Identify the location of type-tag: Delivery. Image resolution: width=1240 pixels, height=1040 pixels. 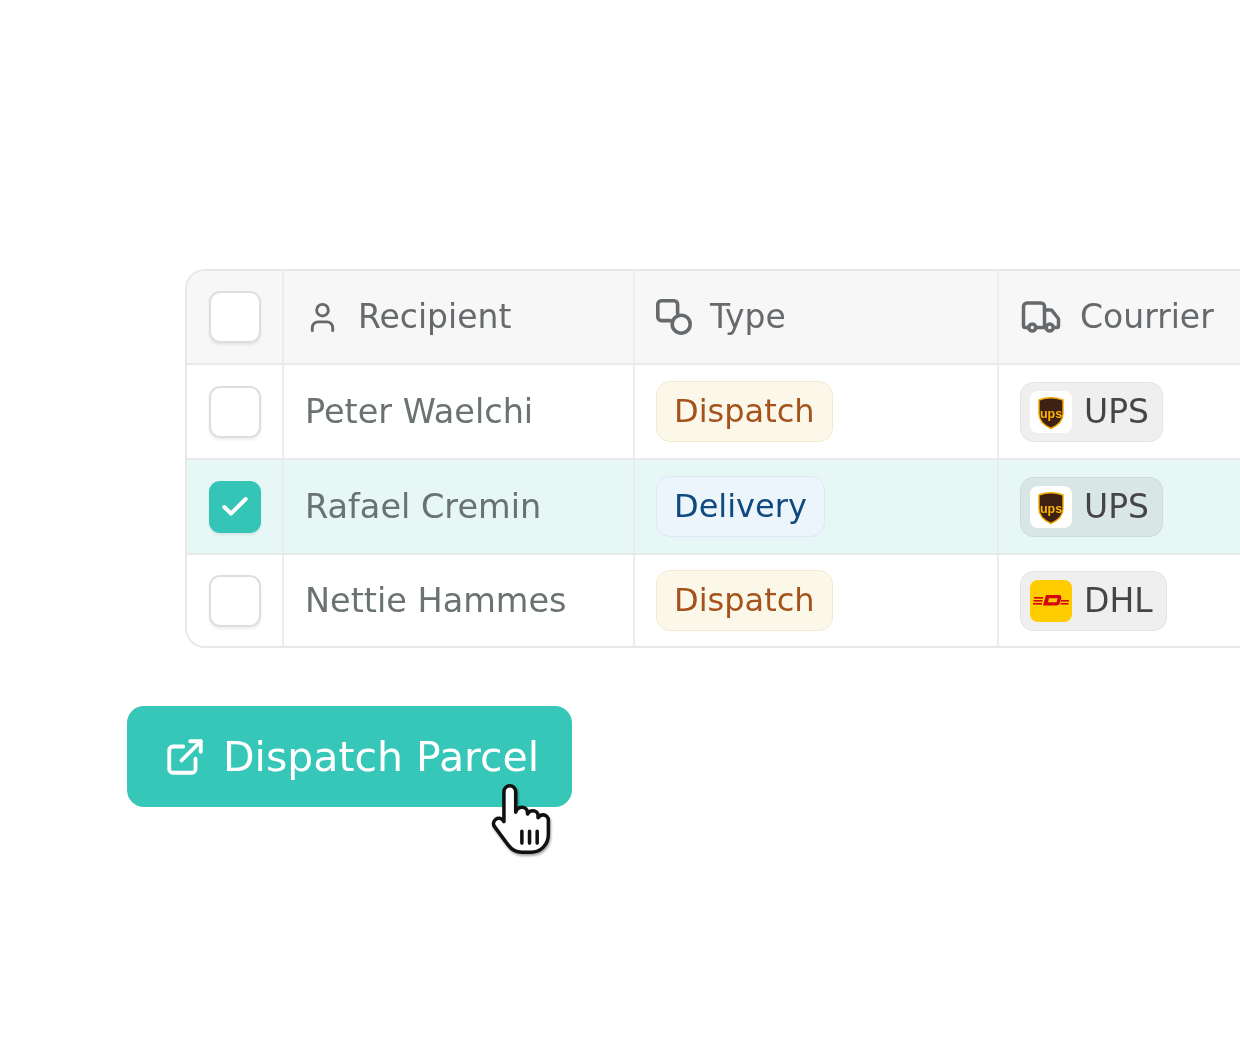
(740, 506).